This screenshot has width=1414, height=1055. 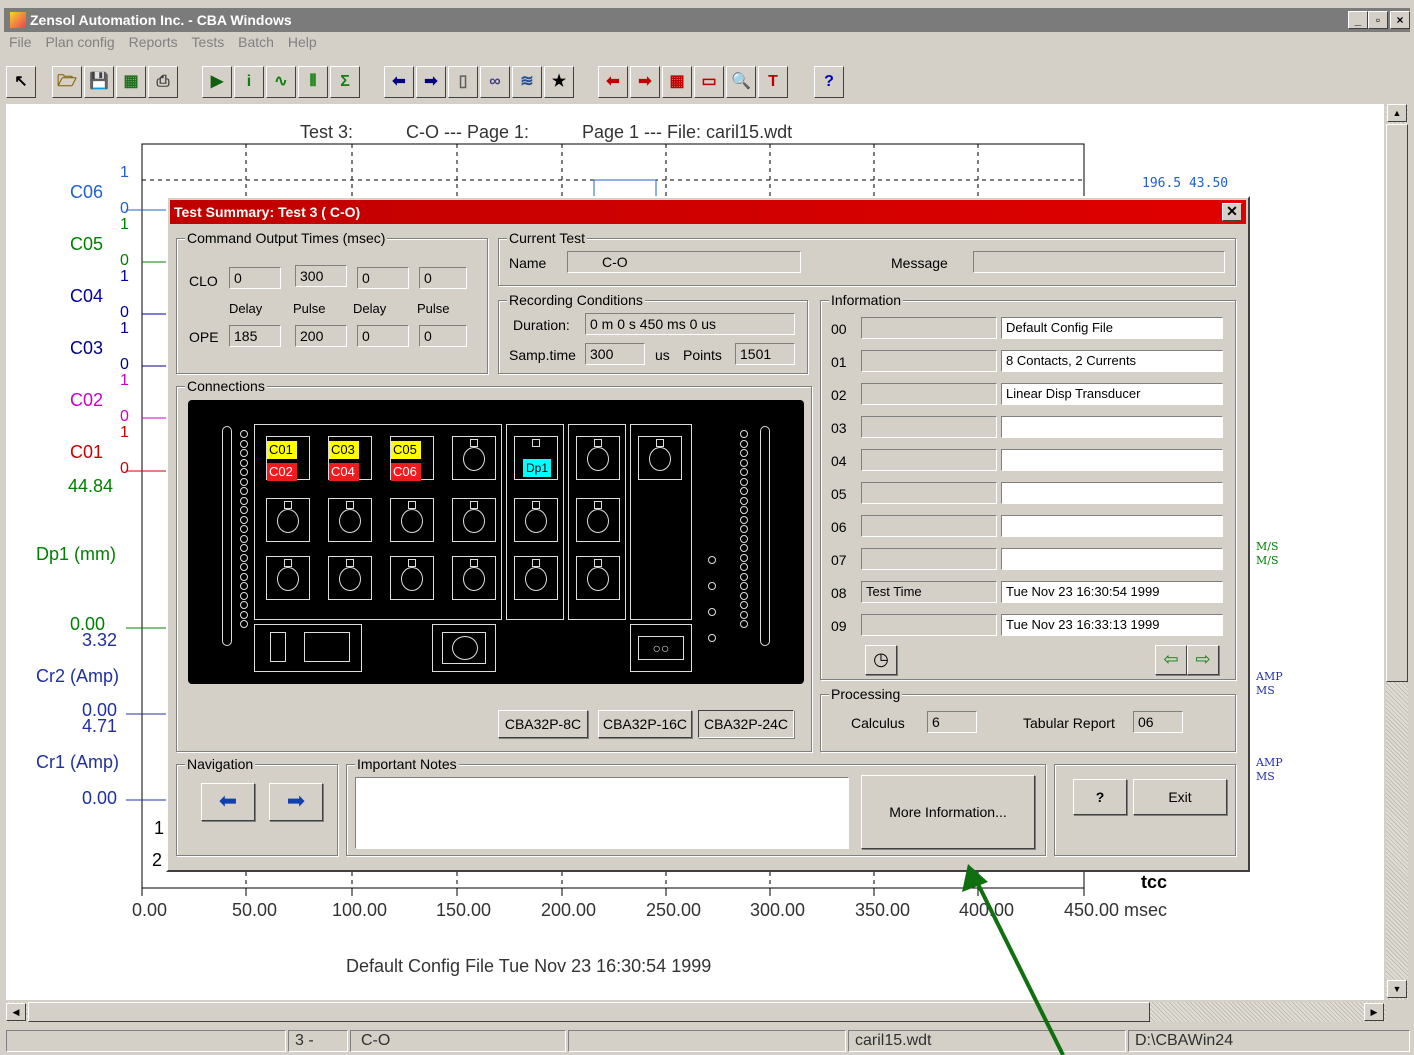 What do you see at coordinates (412, 458) in the screenshot?
I see `slot-c05-c06: C05 C06` at bounding box center [412, 458].